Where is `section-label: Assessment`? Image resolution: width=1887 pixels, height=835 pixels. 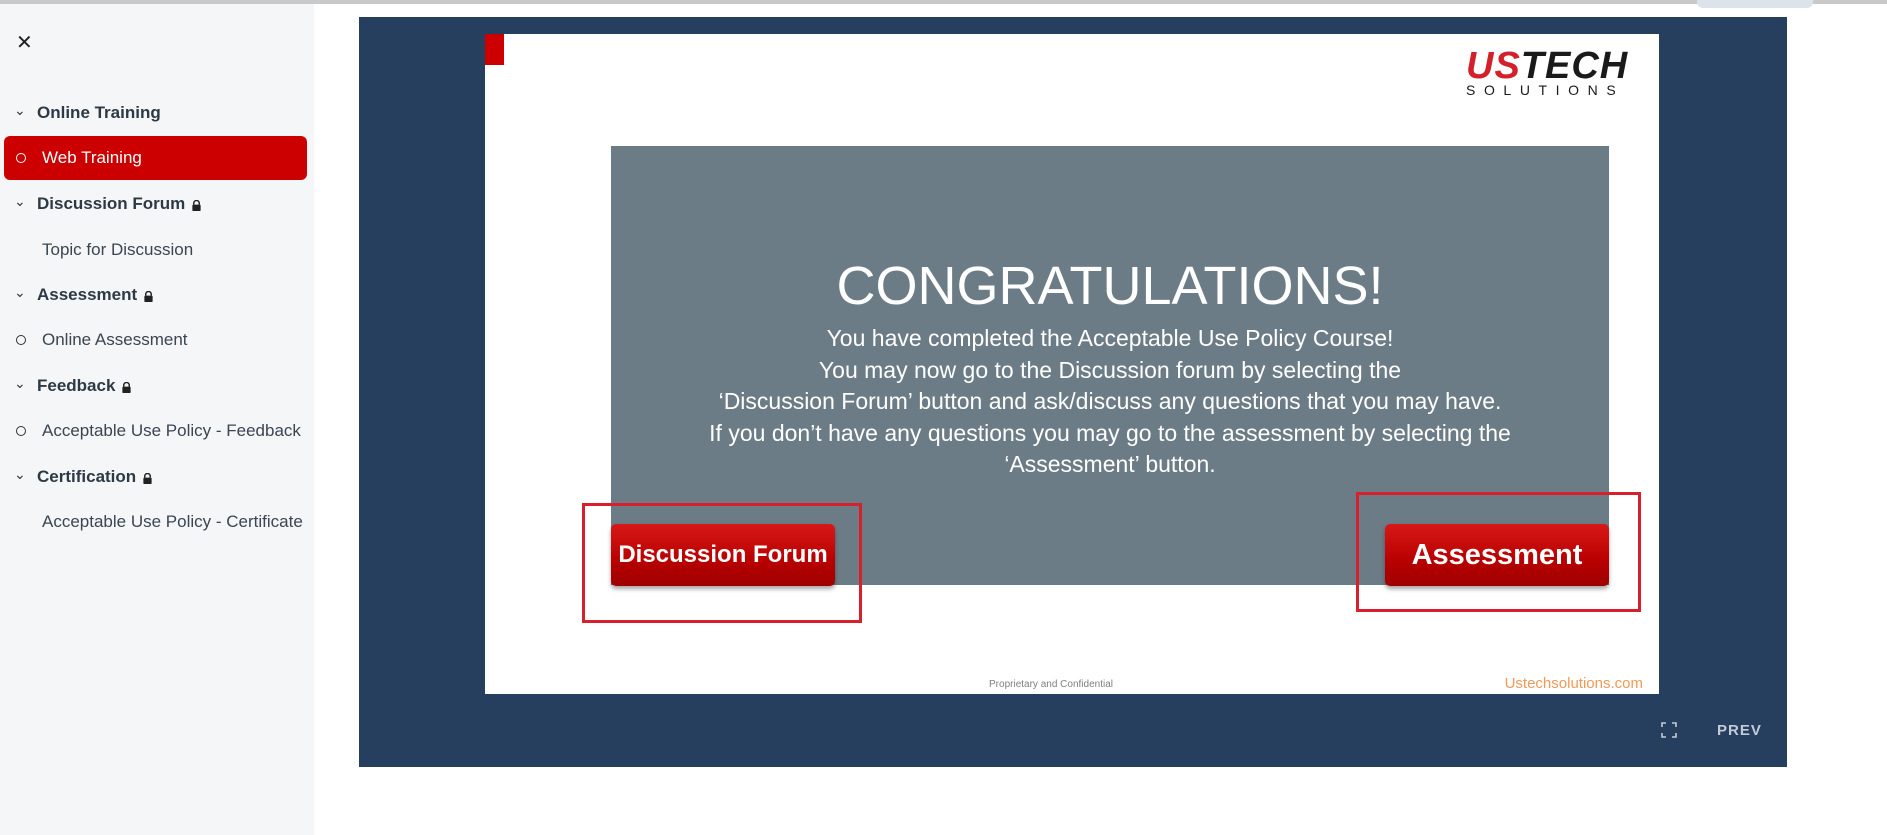 section-label: Assessment is located at coordinates (87, 294).